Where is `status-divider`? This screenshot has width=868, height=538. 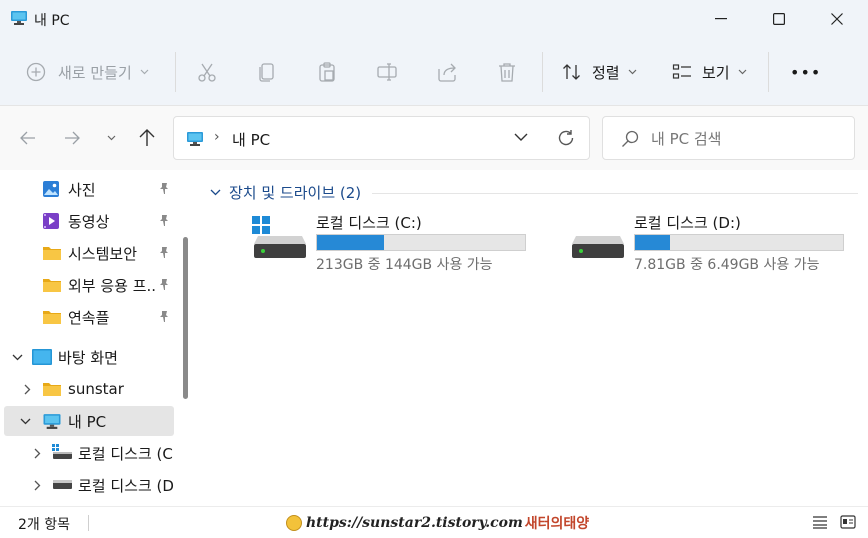 status-divider is located at coordinates (88, 523).